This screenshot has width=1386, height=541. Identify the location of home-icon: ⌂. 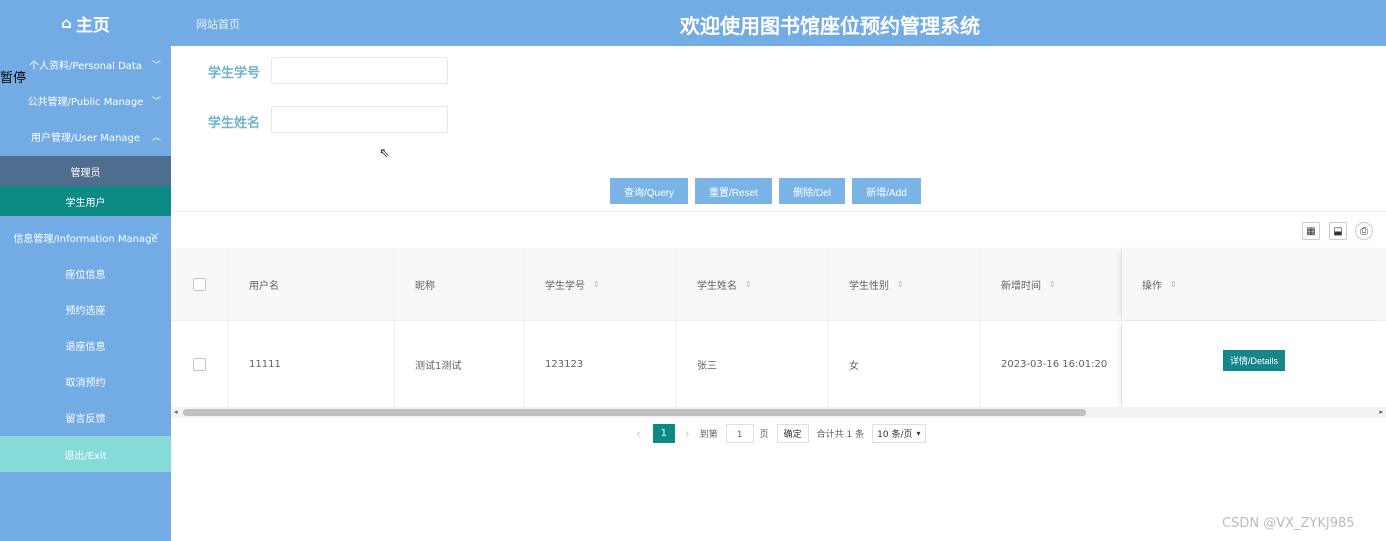
(66, 23).